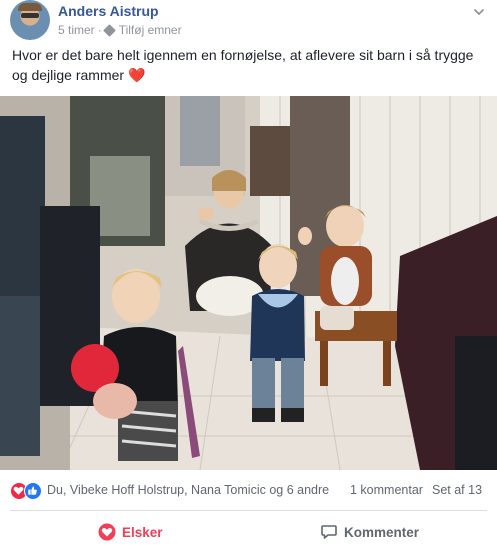 The height and width of the screenshot is (557, 497). I want to click on post-meta: 5 timer · Tilføj emner, so click(120, 30).